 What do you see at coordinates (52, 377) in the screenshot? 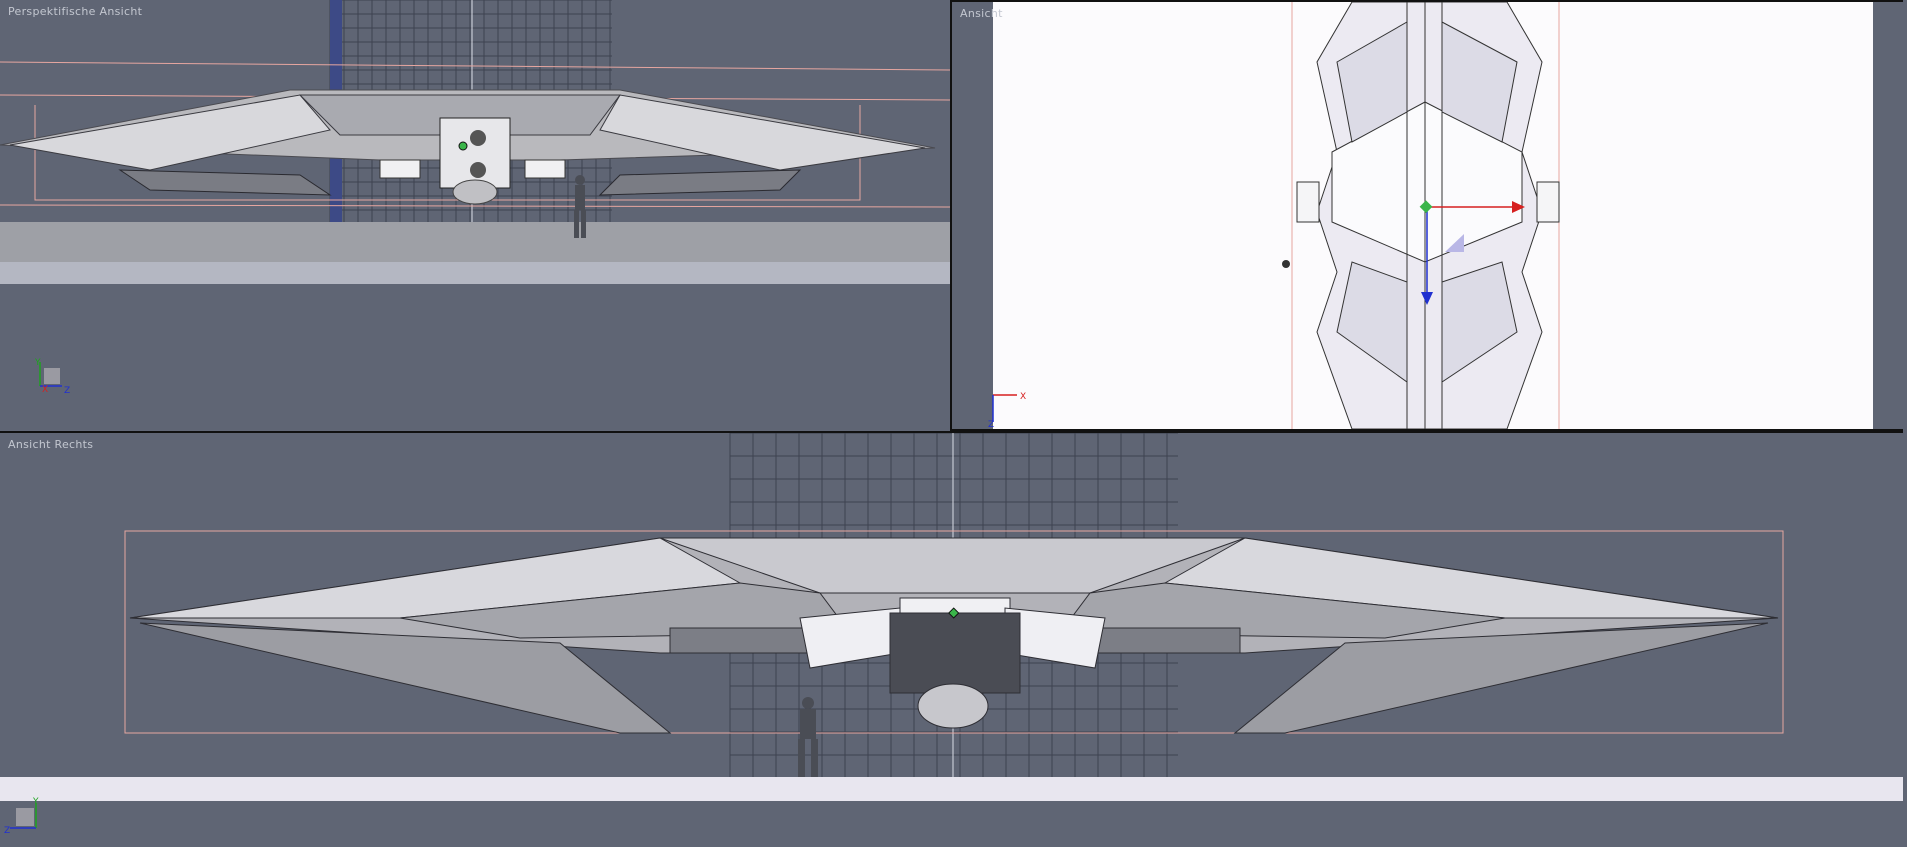
I see `axis-gizmo: Y X Z` at bounding box center [52, 377].